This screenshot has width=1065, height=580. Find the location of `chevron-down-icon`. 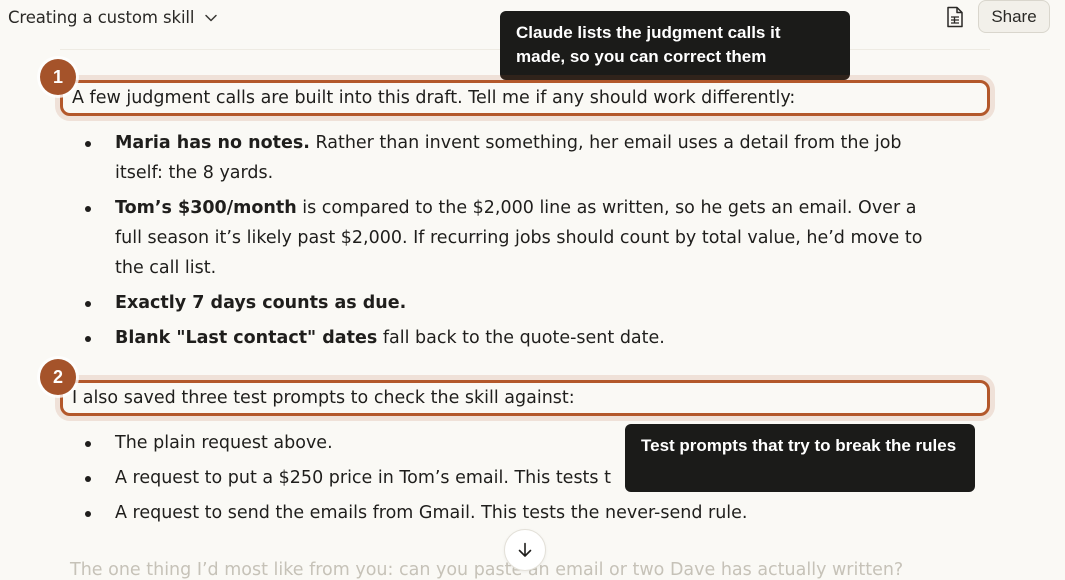

chevron-down-icon is located at coordinates (211, 17).